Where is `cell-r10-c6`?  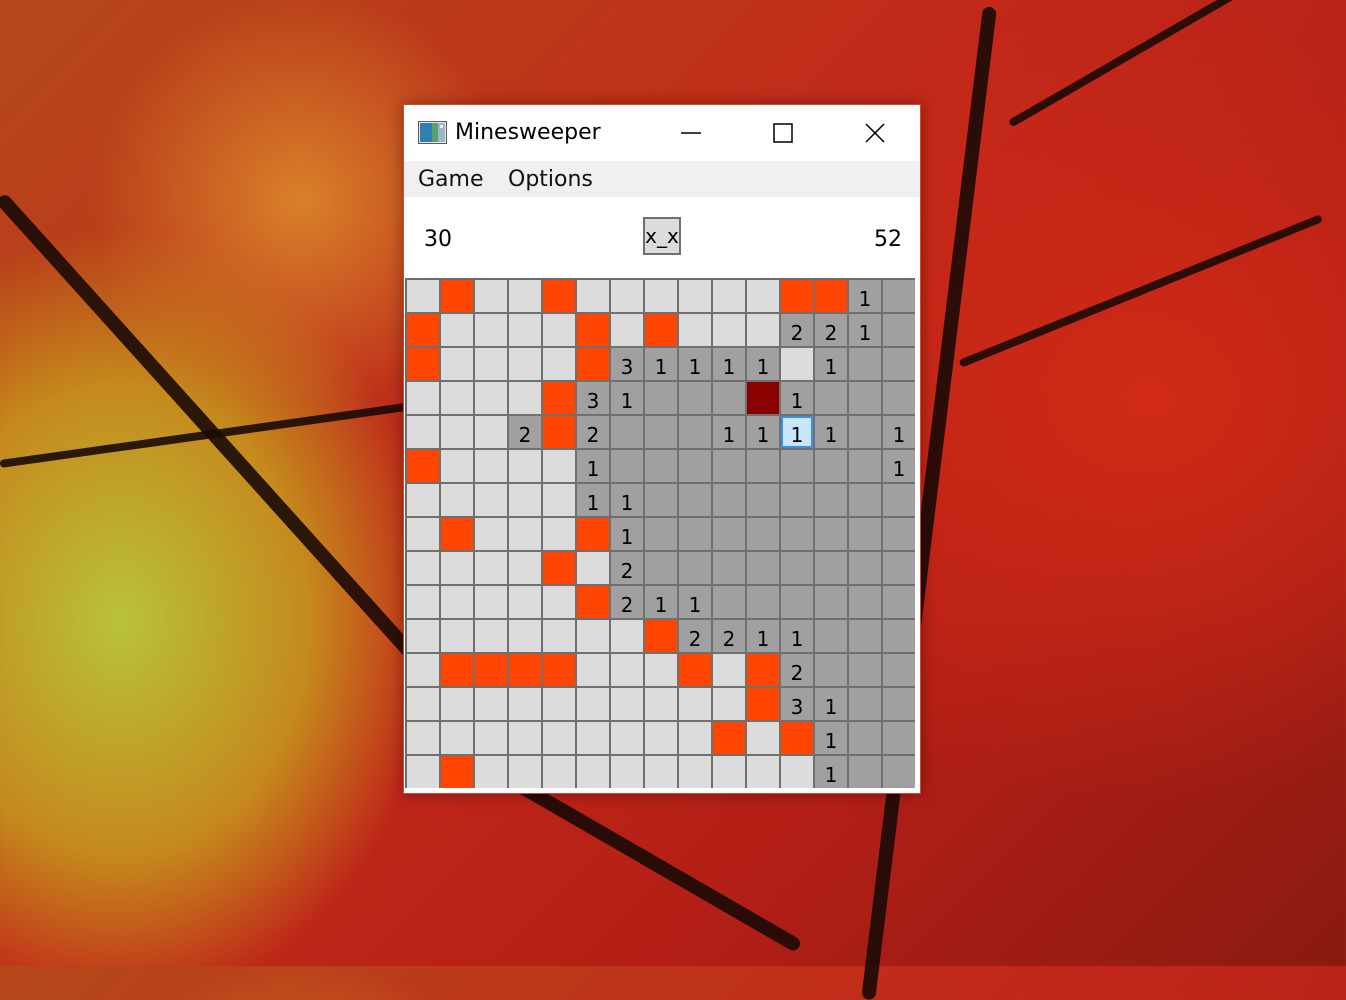 cell-r10-c6 is located at coordinates (593, 602).